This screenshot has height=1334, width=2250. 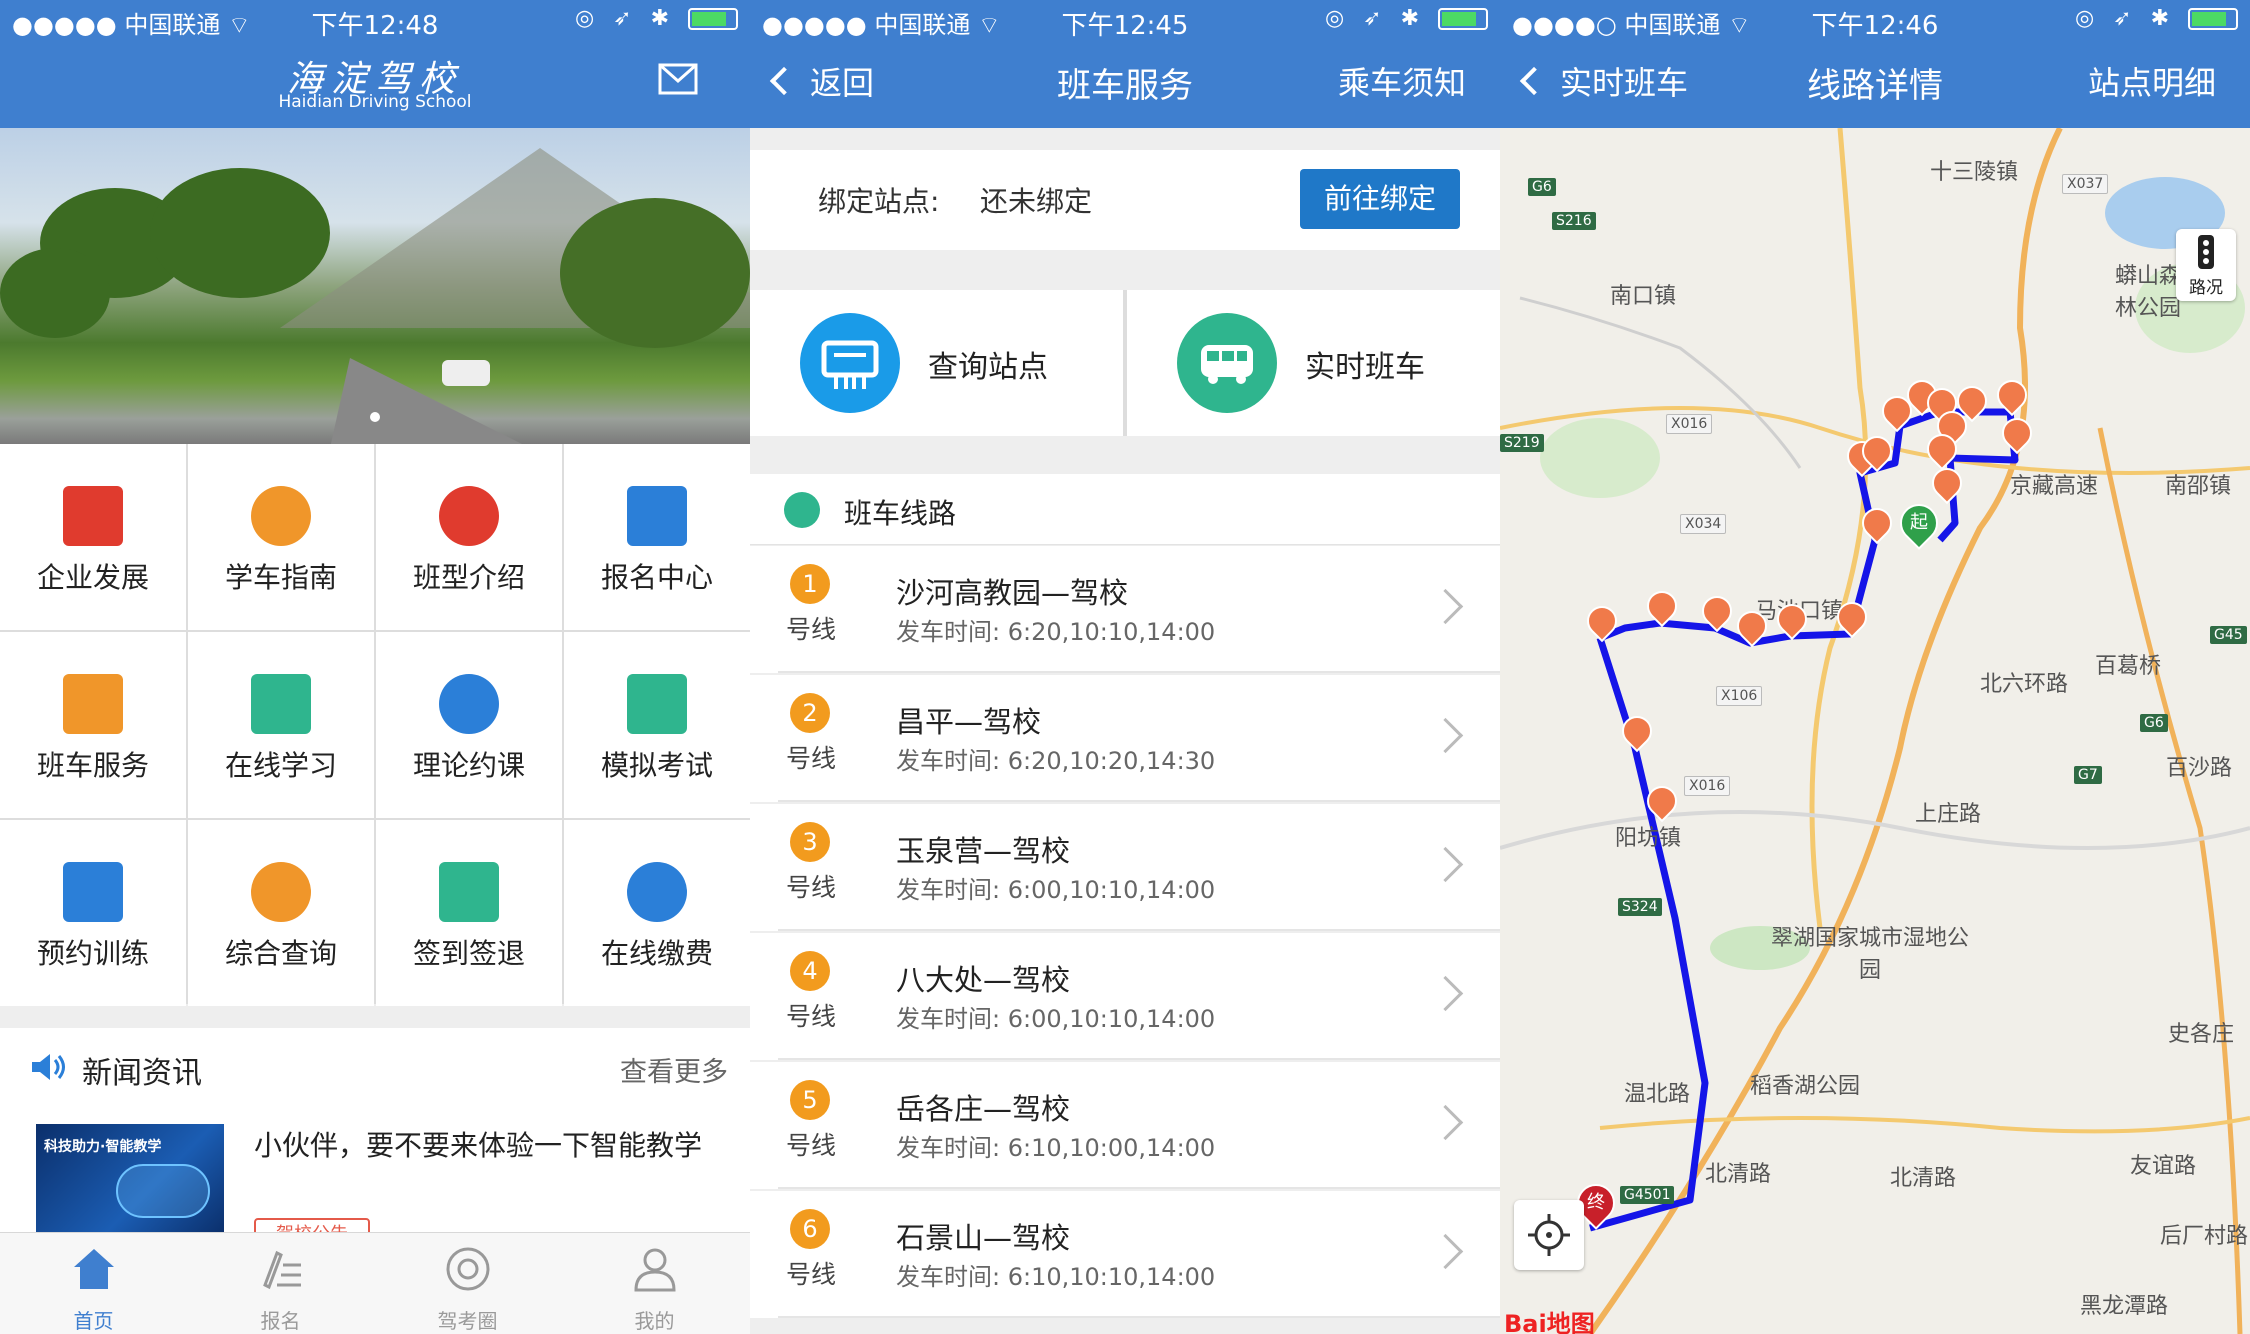 I want to click on road-shield: X034, so click(x=1703, y=524).